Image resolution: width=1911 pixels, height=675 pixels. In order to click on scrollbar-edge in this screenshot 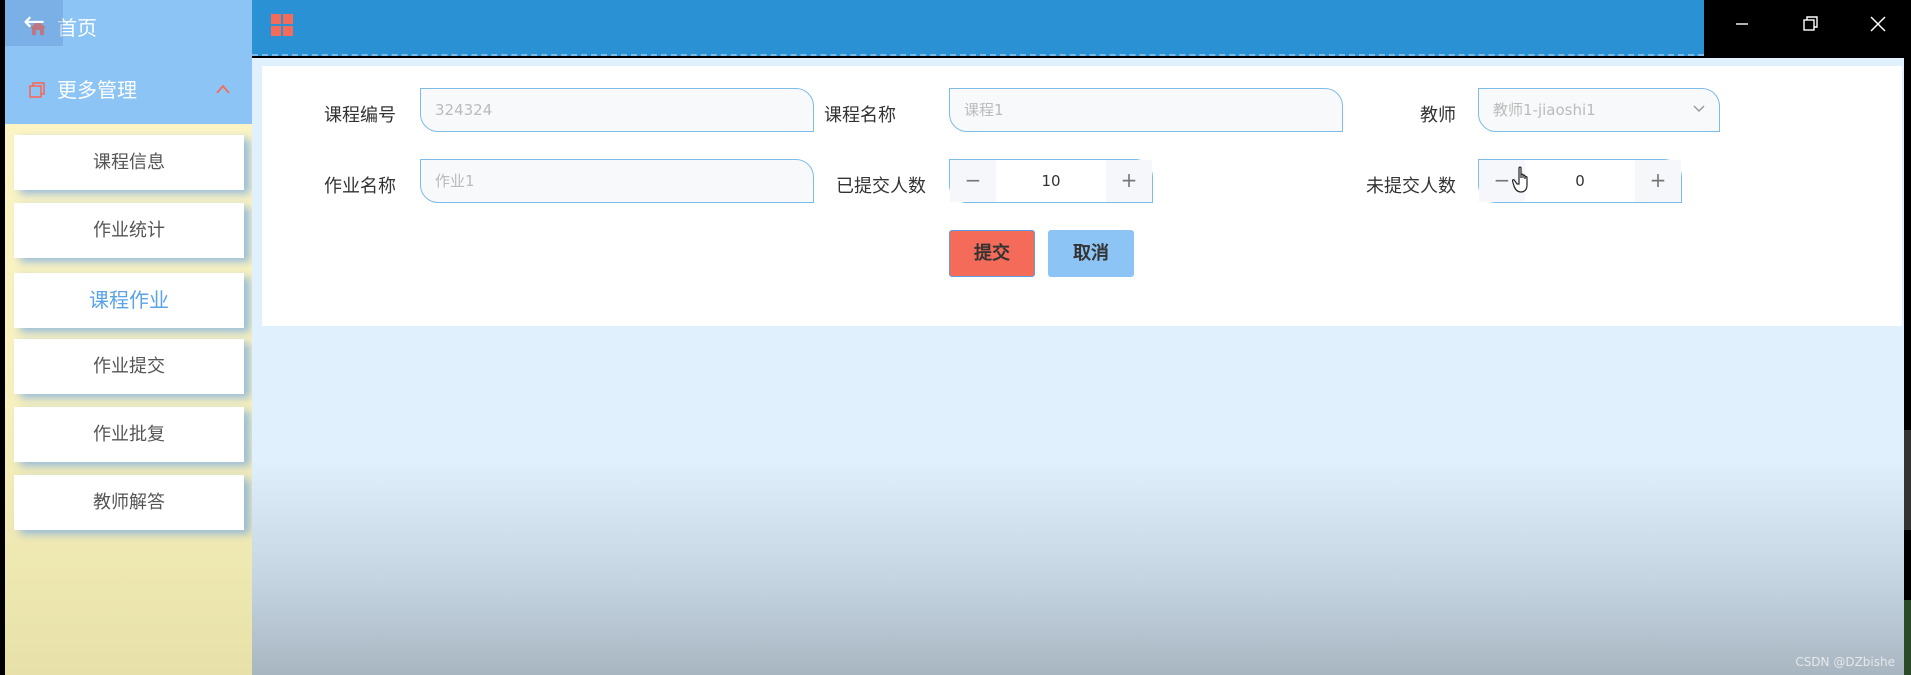, I will do `click(1907, 480)`.